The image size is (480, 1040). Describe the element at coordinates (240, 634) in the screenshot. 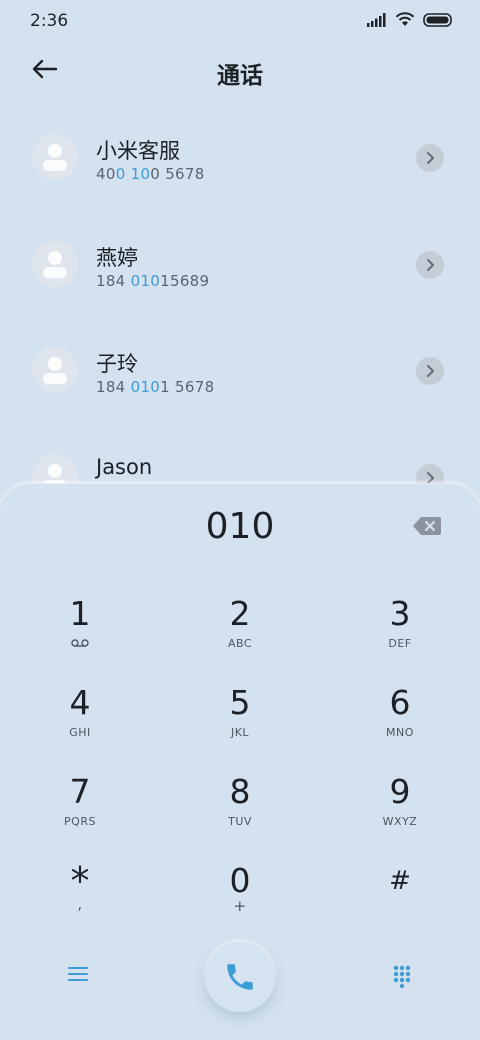

I see `key-2: 2 ABC` at that location.